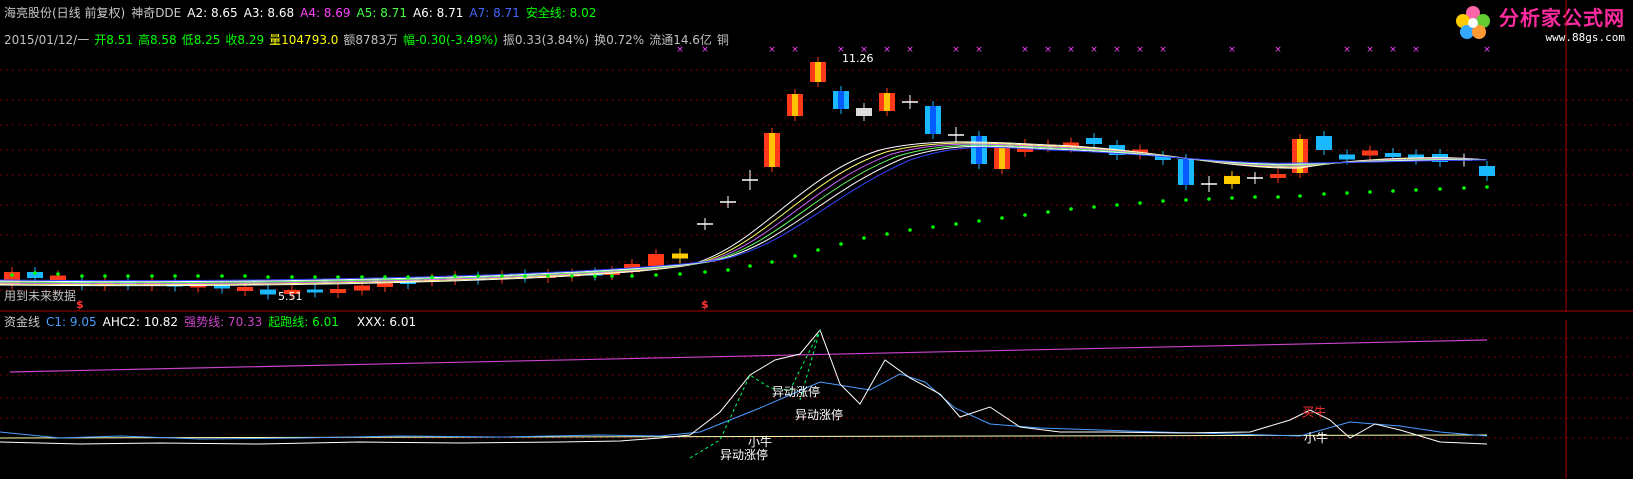 The image size is (1633, 479). Describe the element at coordinates (796, 392) in the screenshot. I see `annotation-limit-up-1: 异动涨停` at that location.